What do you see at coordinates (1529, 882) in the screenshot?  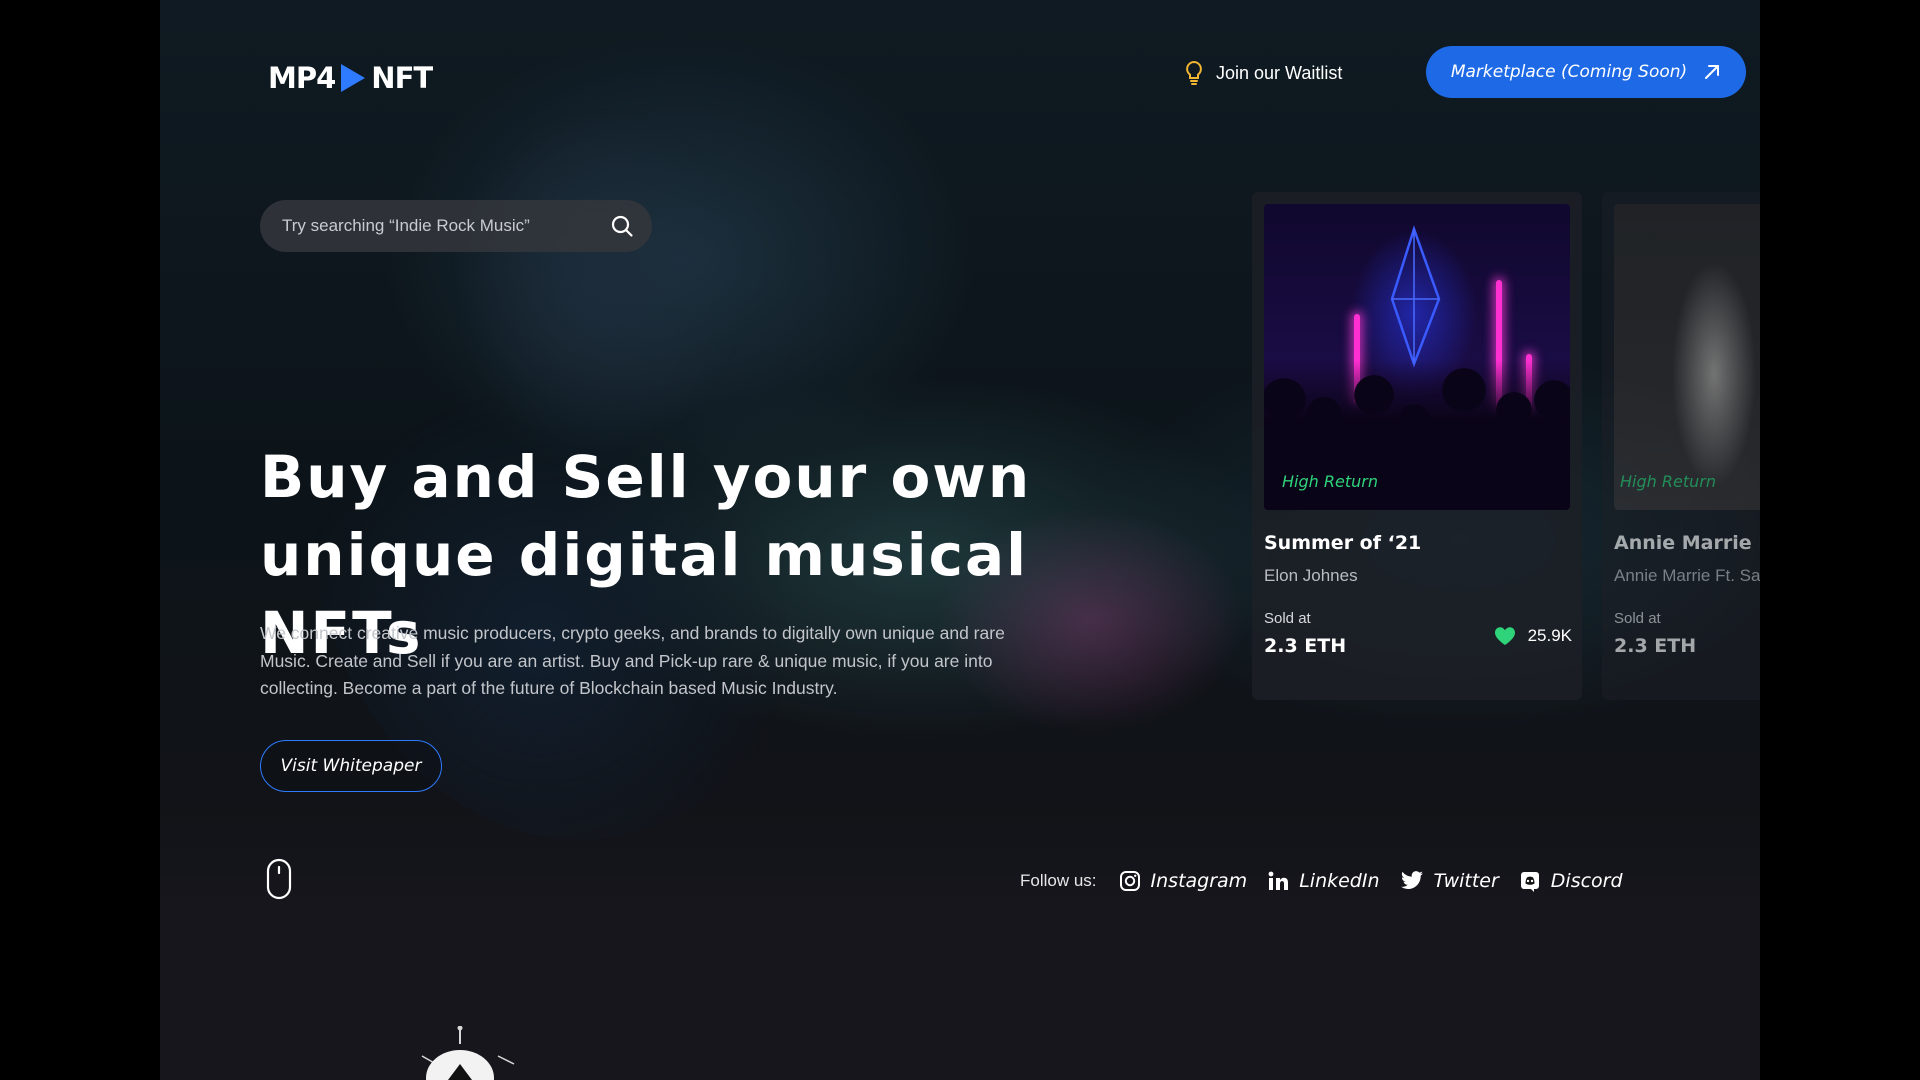 I see `discord-icon` at bounding box center [1529, 882].